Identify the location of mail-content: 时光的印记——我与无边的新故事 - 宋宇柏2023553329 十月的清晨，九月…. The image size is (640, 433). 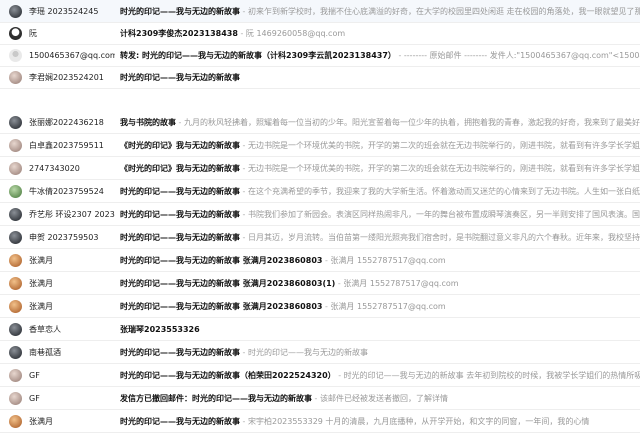
(380, 421).